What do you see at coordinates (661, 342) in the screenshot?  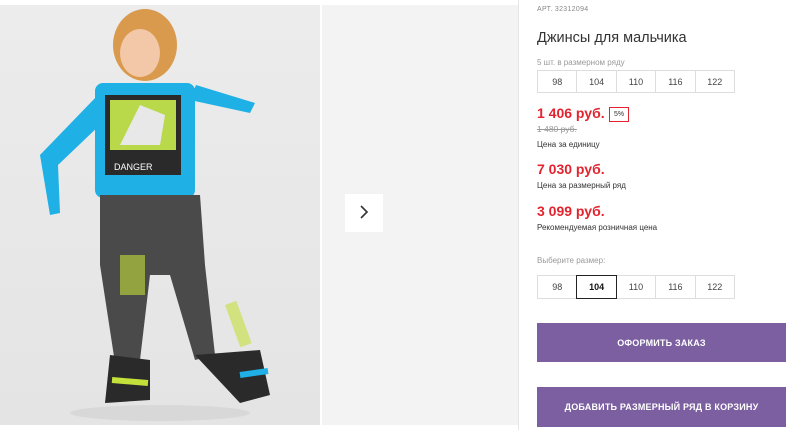 I see `checkout-button: ОФОРМИТЬ ЗАКАЗ` at bounding box center [661, 342].